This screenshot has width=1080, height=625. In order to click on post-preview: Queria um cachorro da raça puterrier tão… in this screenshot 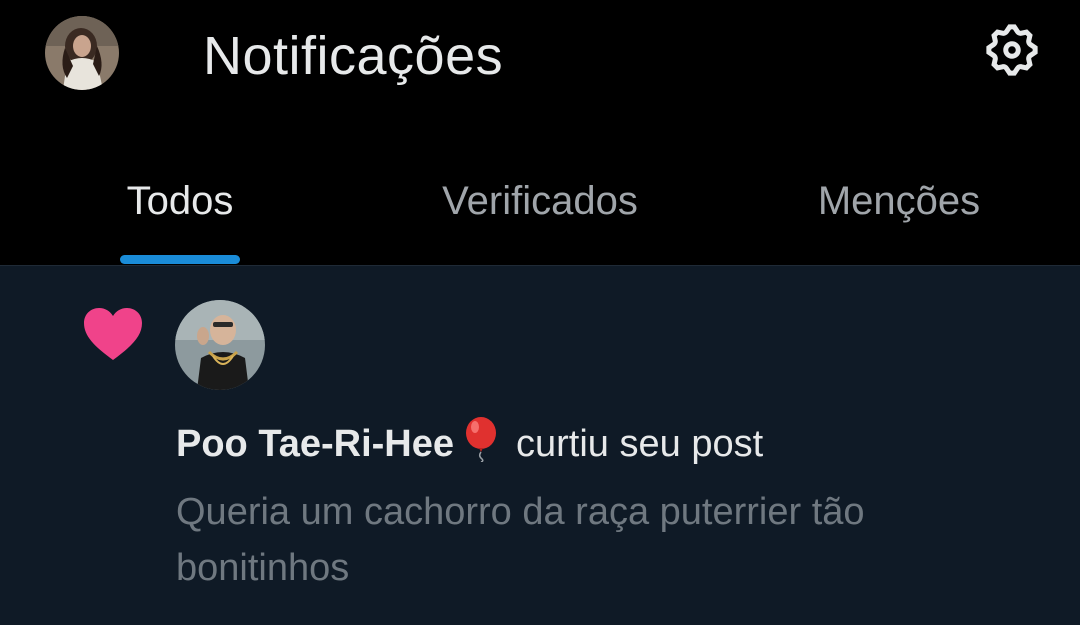, I will do `click(520, 540)`.